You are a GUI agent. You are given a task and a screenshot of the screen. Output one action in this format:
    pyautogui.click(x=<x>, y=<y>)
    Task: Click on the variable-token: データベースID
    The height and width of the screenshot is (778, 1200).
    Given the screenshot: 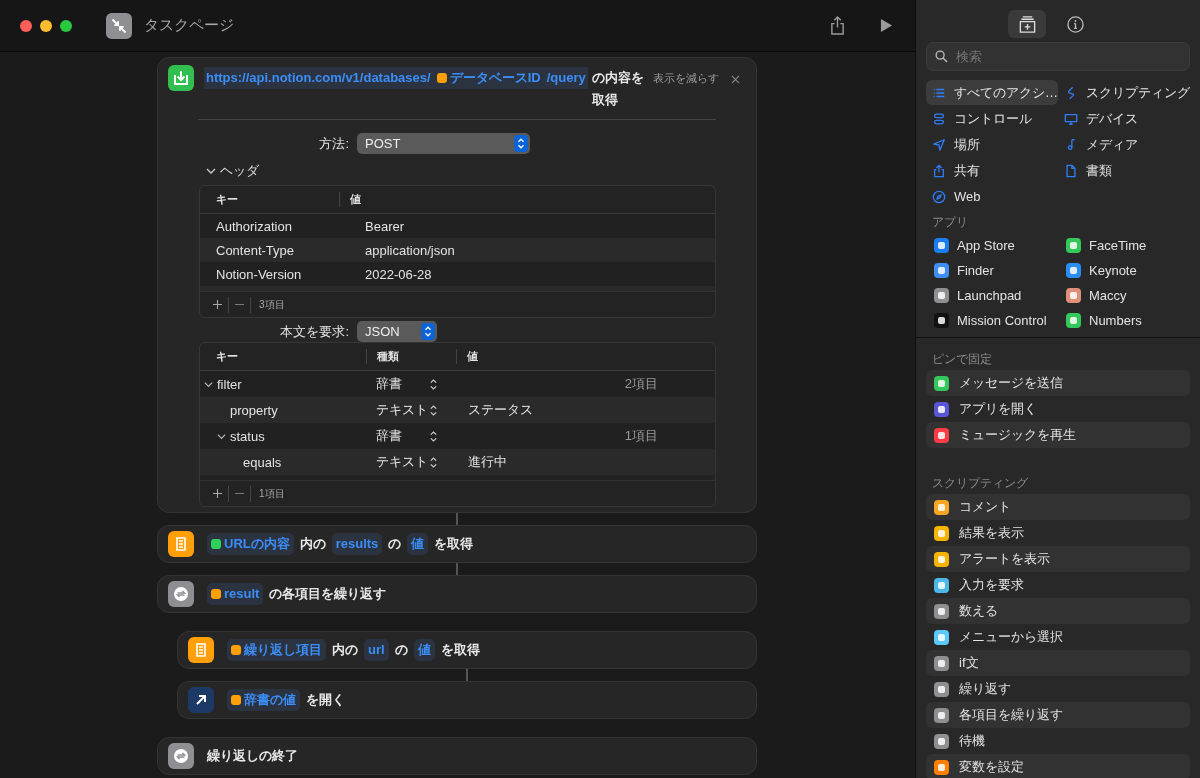 What is the action you would take?
    pyautogui.click(x=488, y=78)
    